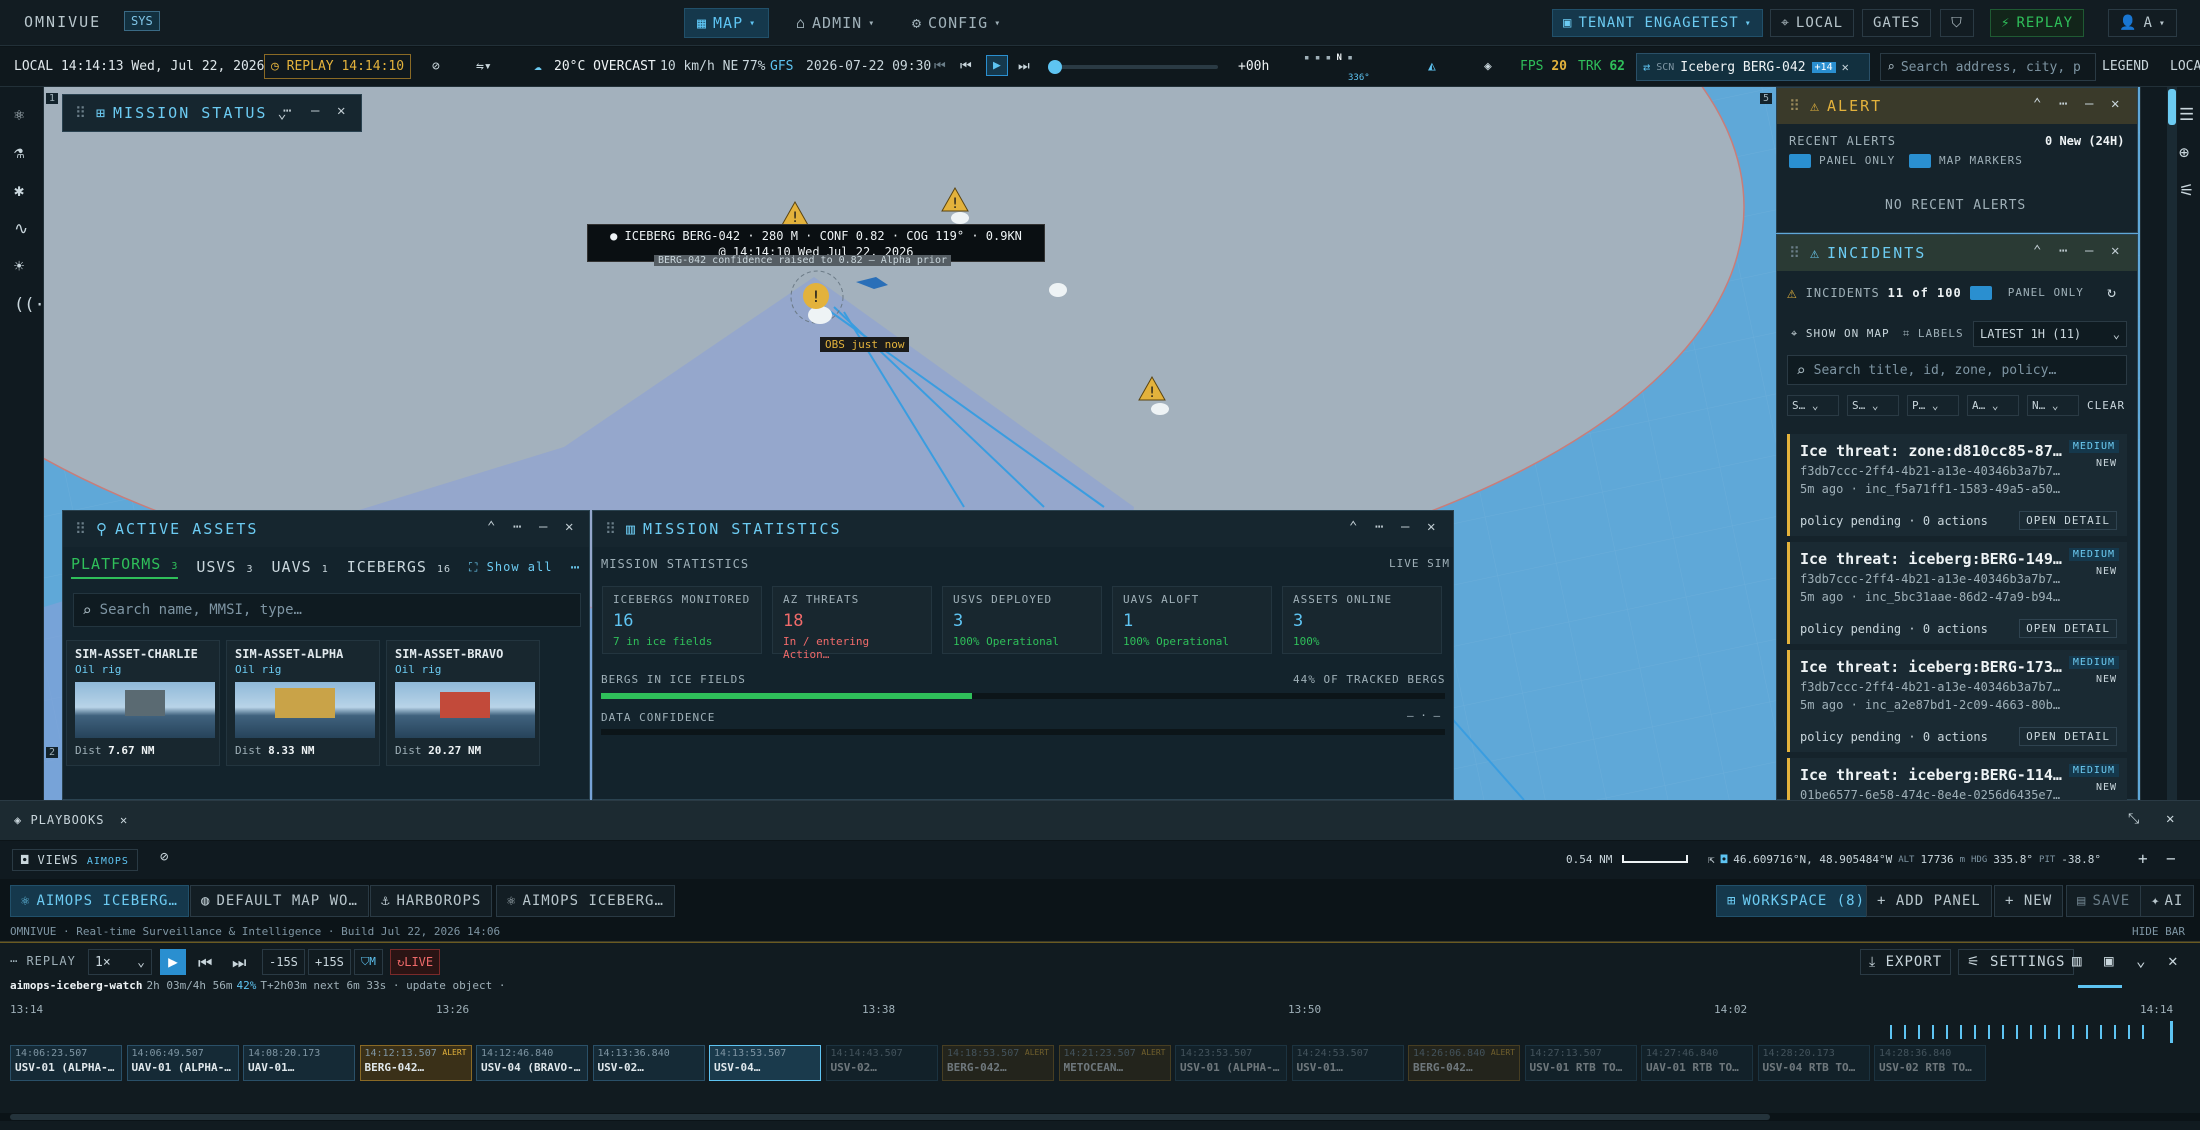 Image resolution: width=2200 pixels, height=1130 pixels. Describe the element at coordinates (940, 66) in the screenshot. I see `skip-back-icon: ⏮` at that location.